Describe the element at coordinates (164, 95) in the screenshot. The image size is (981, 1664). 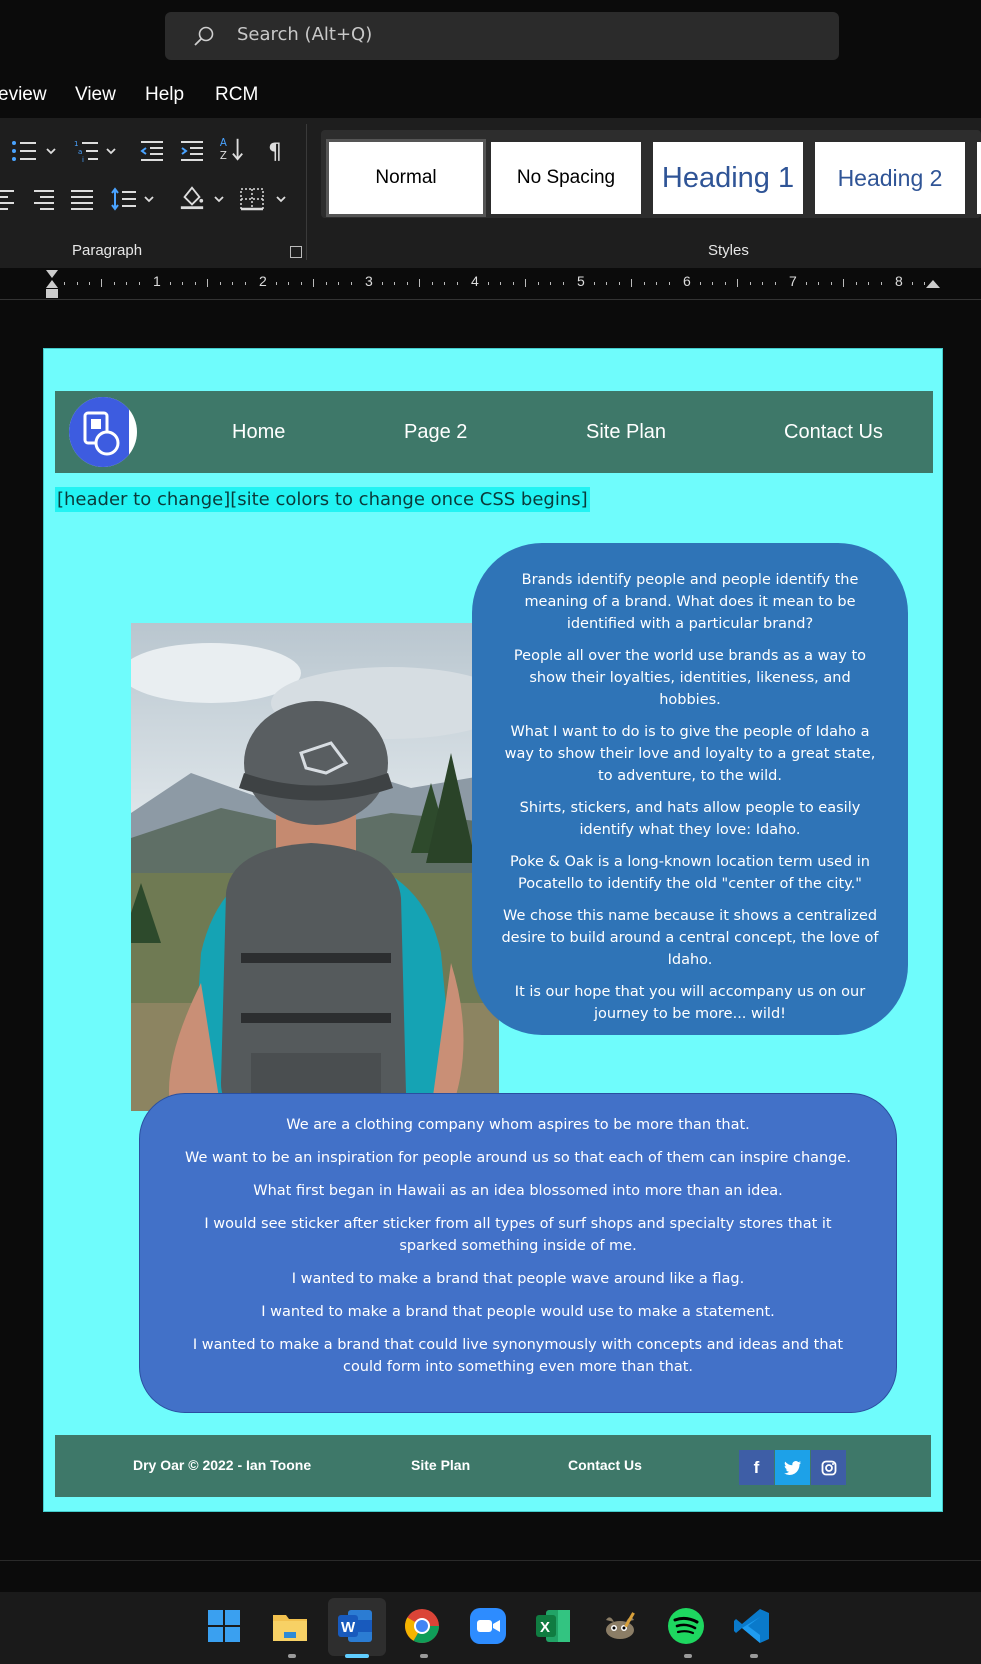
I see `menu-help: Help` at that location.